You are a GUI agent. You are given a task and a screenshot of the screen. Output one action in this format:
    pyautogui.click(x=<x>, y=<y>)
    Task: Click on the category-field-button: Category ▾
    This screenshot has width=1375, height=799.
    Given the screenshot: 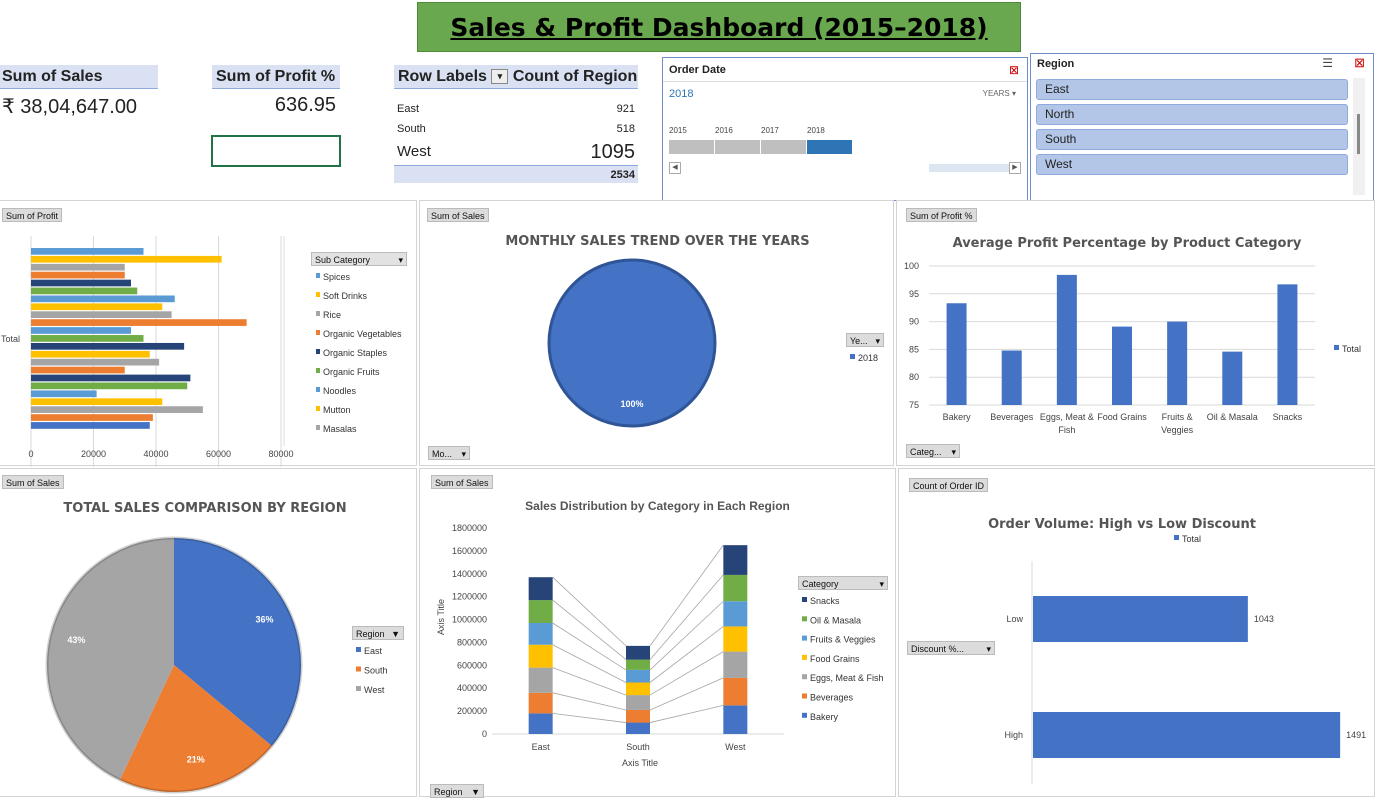 What is the action you would take?
    pyautogui.click(x=843, y=583)
    